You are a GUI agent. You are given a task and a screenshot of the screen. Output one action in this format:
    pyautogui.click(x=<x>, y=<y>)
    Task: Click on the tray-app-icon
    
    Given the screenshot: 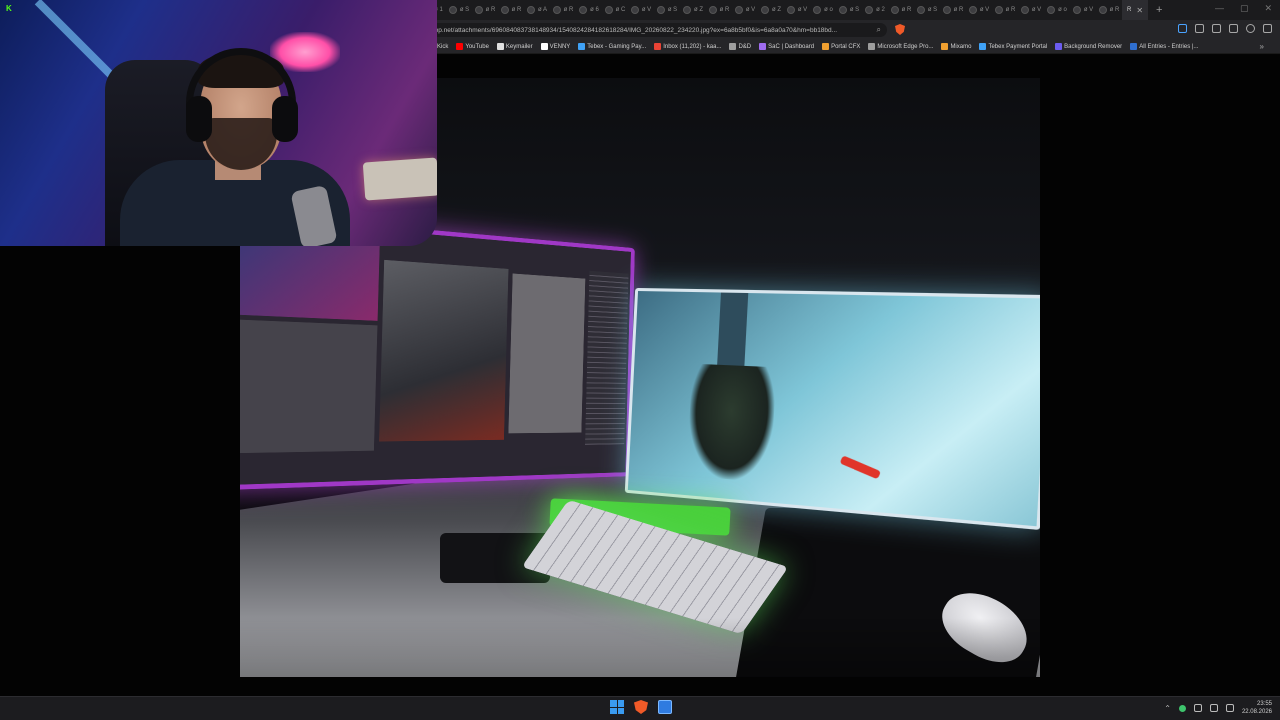 What is the action you would take?
    pyautogui.click(x=1182, y=708)
    